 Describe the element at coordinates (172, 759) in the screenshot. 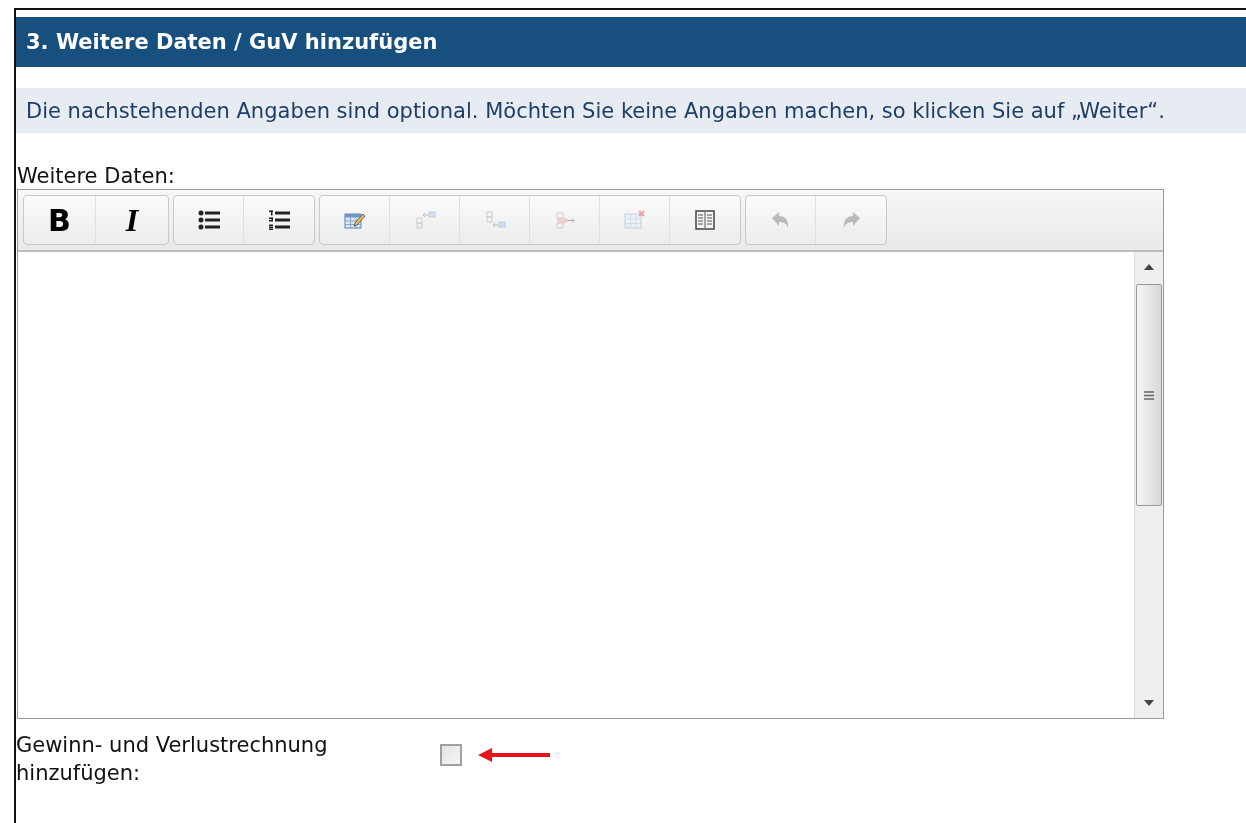

I see `checkbox-label: Gewinn- und Verlustrechnung hinzufügen:` at that location.